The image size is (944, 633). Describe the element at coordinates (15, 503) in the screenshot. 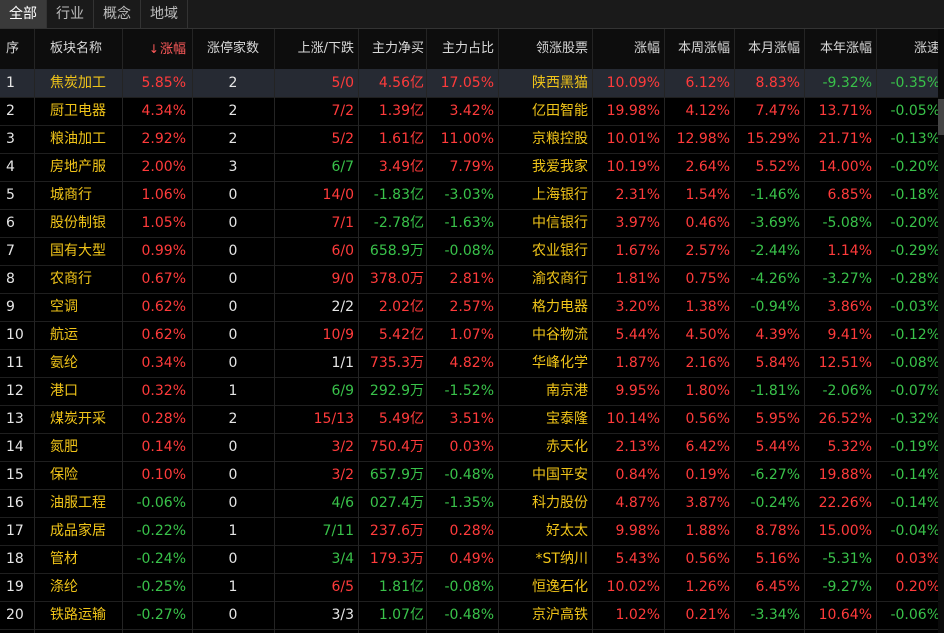

I see `row-seq: 16` at that location.